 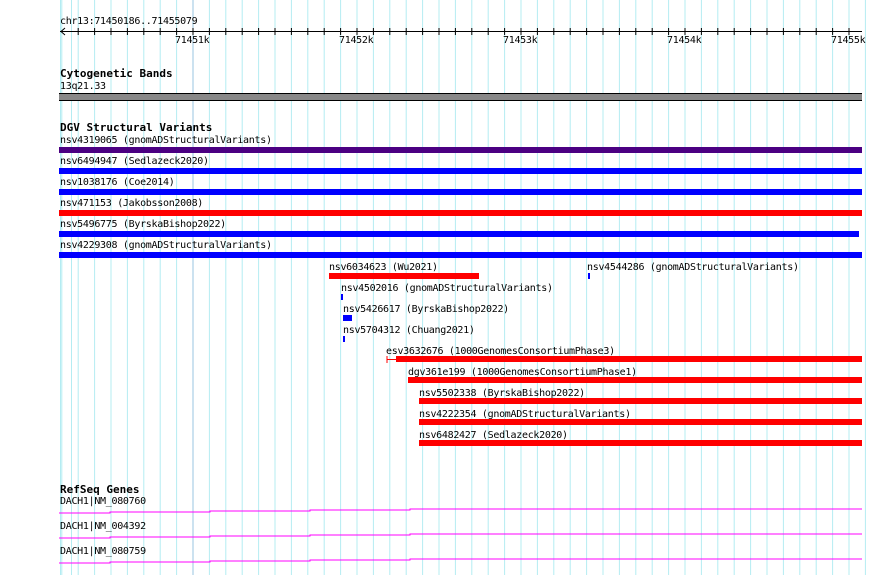 I want to click on gene-label: DACH1|NM_080760, so click(x=103, y=501).